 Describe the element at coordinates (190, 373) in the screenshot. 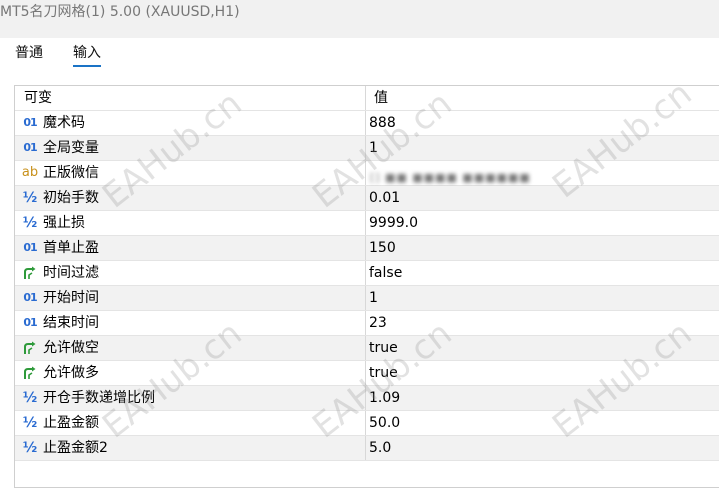

I see `parameter-name-cell: 允许做多` at that location.